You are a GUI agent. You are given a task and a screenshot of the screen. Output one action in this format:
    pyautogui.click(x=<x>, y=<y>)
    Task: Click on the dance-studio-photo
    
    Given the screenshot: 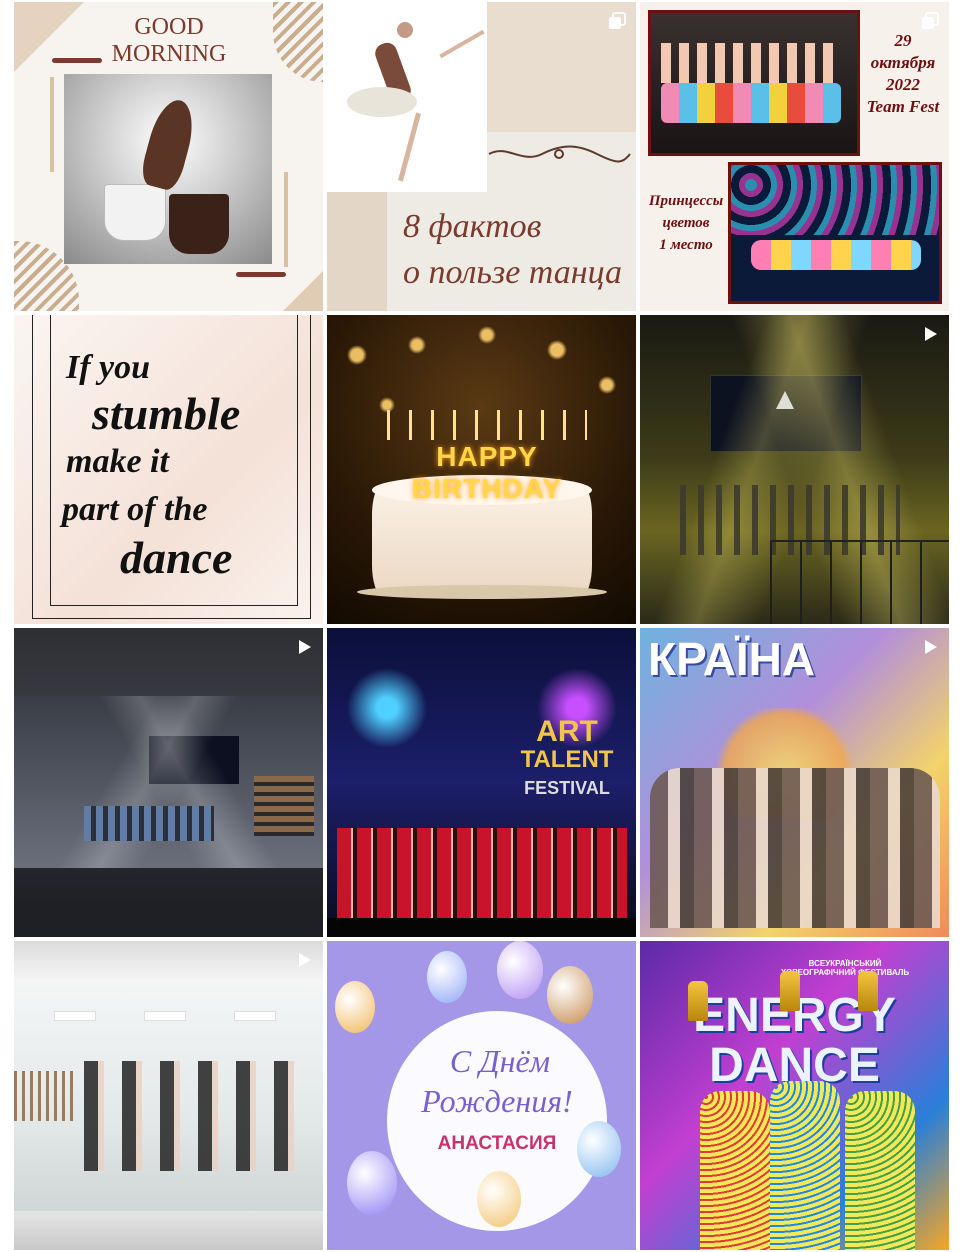 What is the action you would take?
    pyautogui.click(x=168, y=1096)
    